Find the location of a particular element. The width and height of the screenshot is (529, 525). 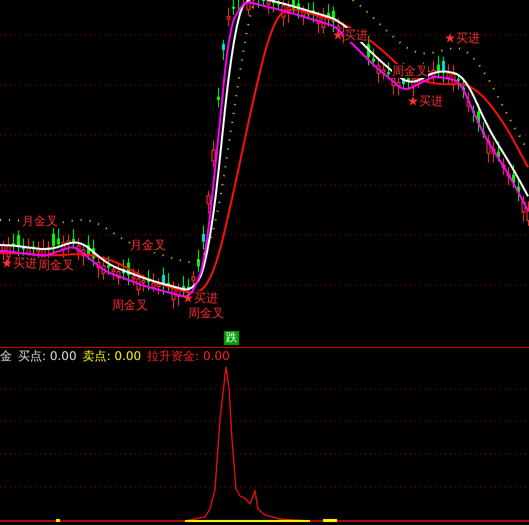

legend-value: 卖点: 0.00 is located at coordinates (112, 356).